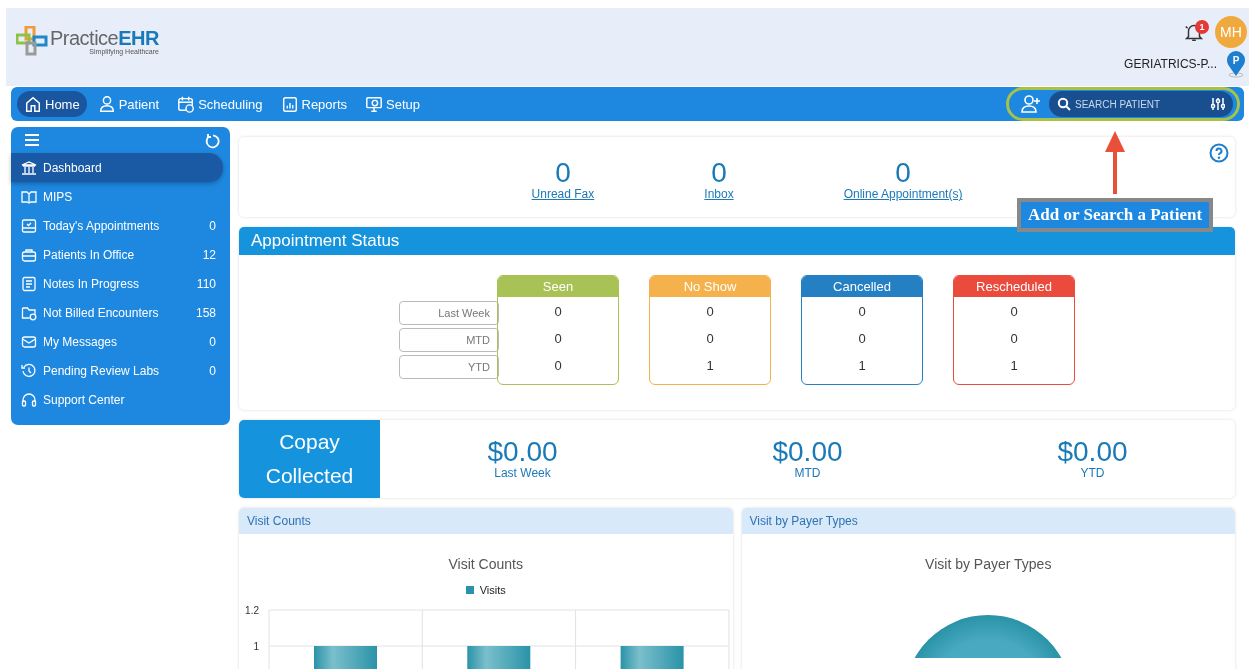 This screenshot has width=1249, height=669. I want to click on logo-text: PracticeEHR, so click(104, 37).